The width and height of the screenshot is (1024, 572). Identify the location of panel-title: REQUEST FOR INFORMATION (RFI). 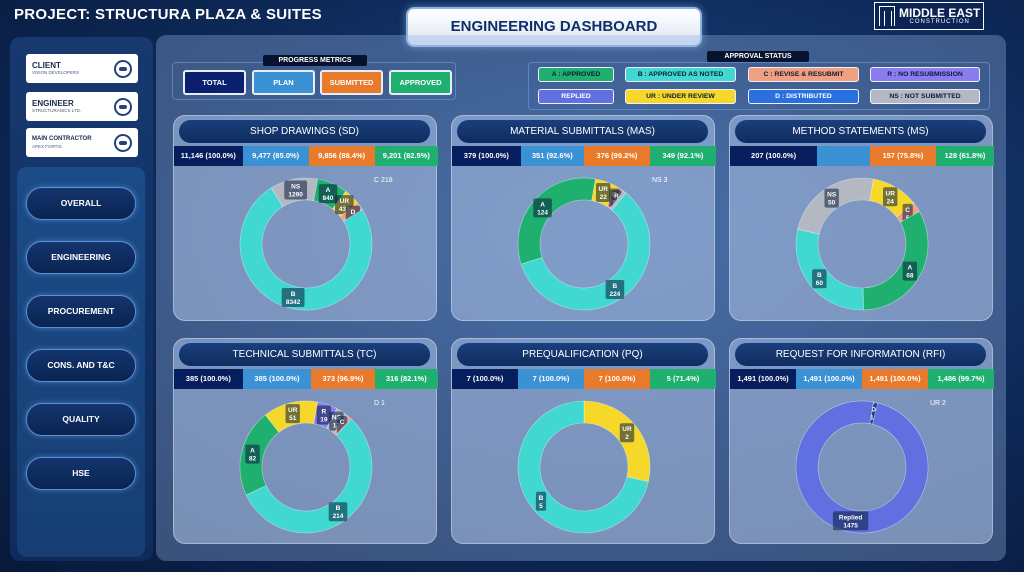
(860, 354).